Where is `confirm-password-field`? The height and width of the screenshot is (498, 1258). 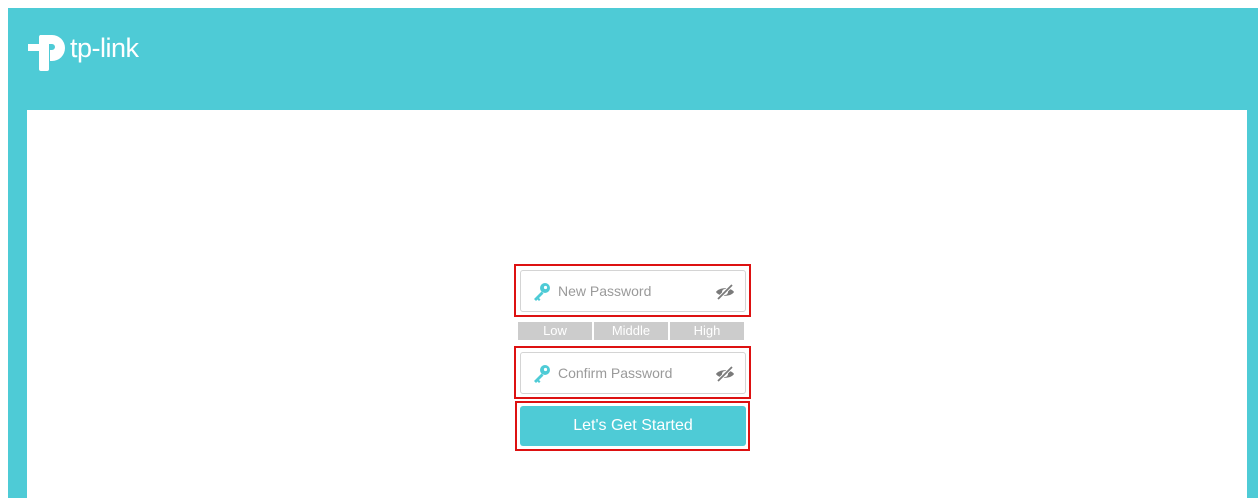
confirm-password-field is located at coordinates (633, 373).